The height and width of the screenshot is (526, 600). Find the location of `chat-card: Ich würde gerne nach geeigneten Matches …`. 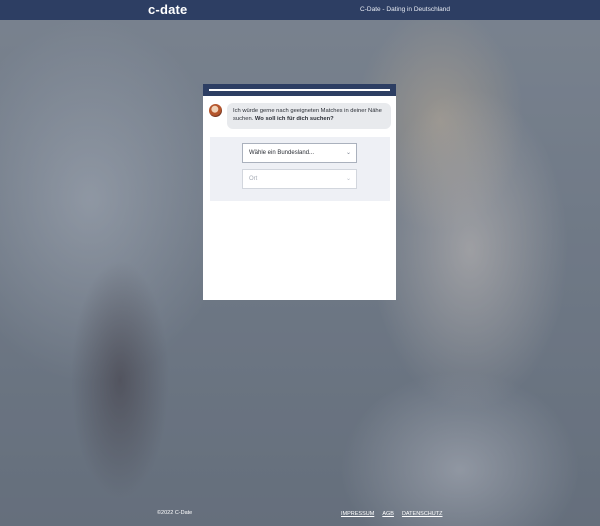

chat-card: Ich würde gerne nach geeigneten Matches … is located at coordinates (299, 192).